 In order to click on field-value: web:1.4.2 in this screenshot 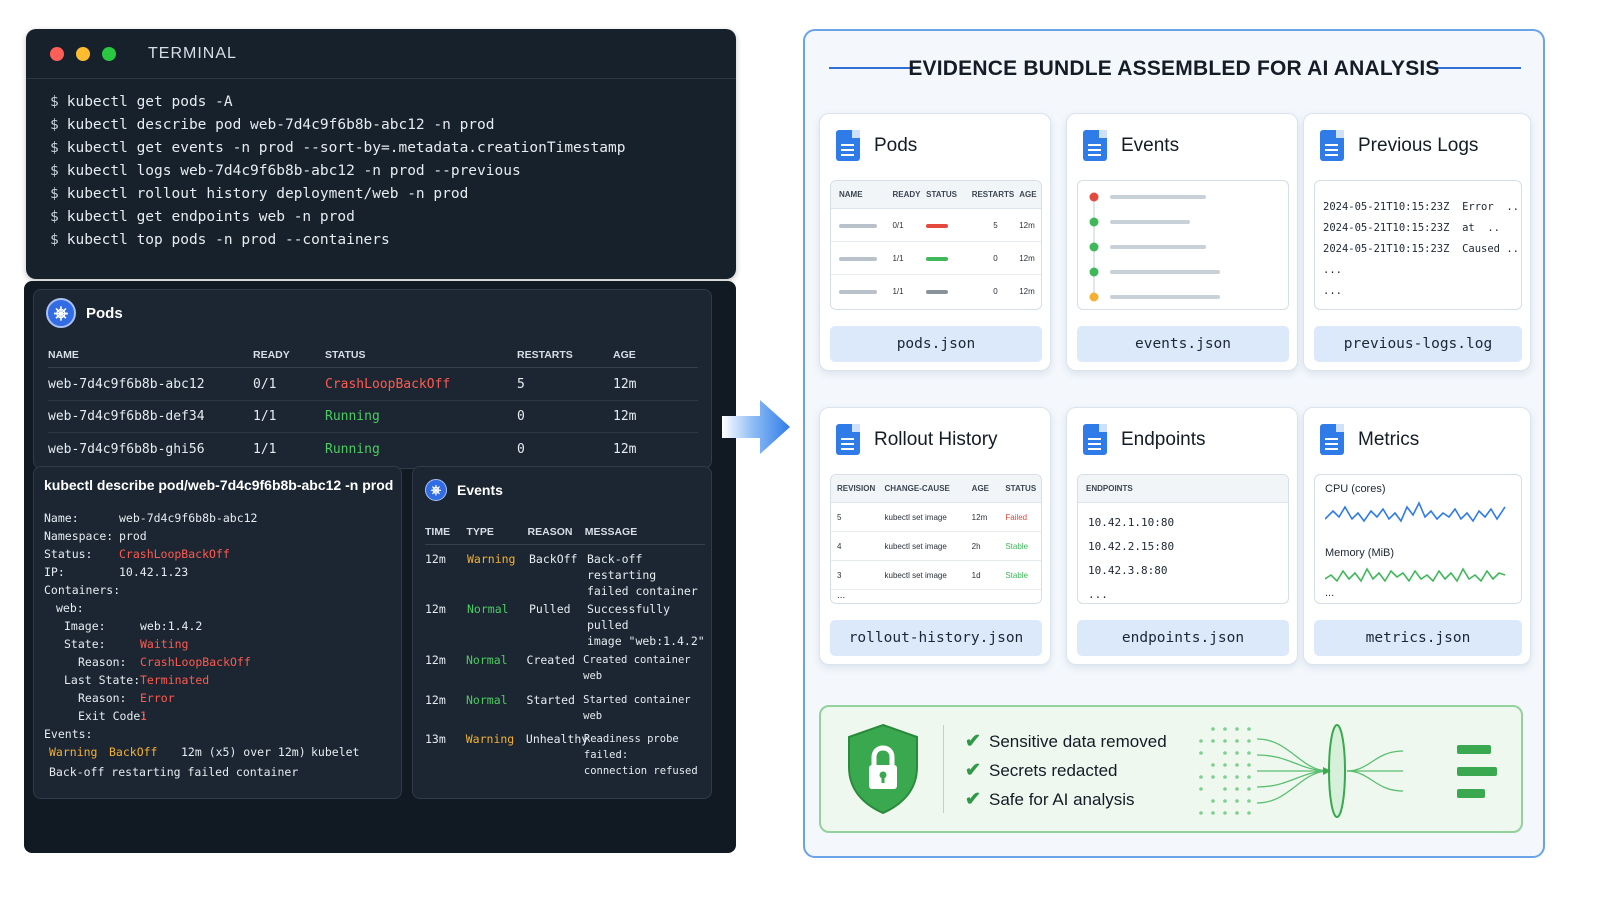, I will do `click(171, 626)`.